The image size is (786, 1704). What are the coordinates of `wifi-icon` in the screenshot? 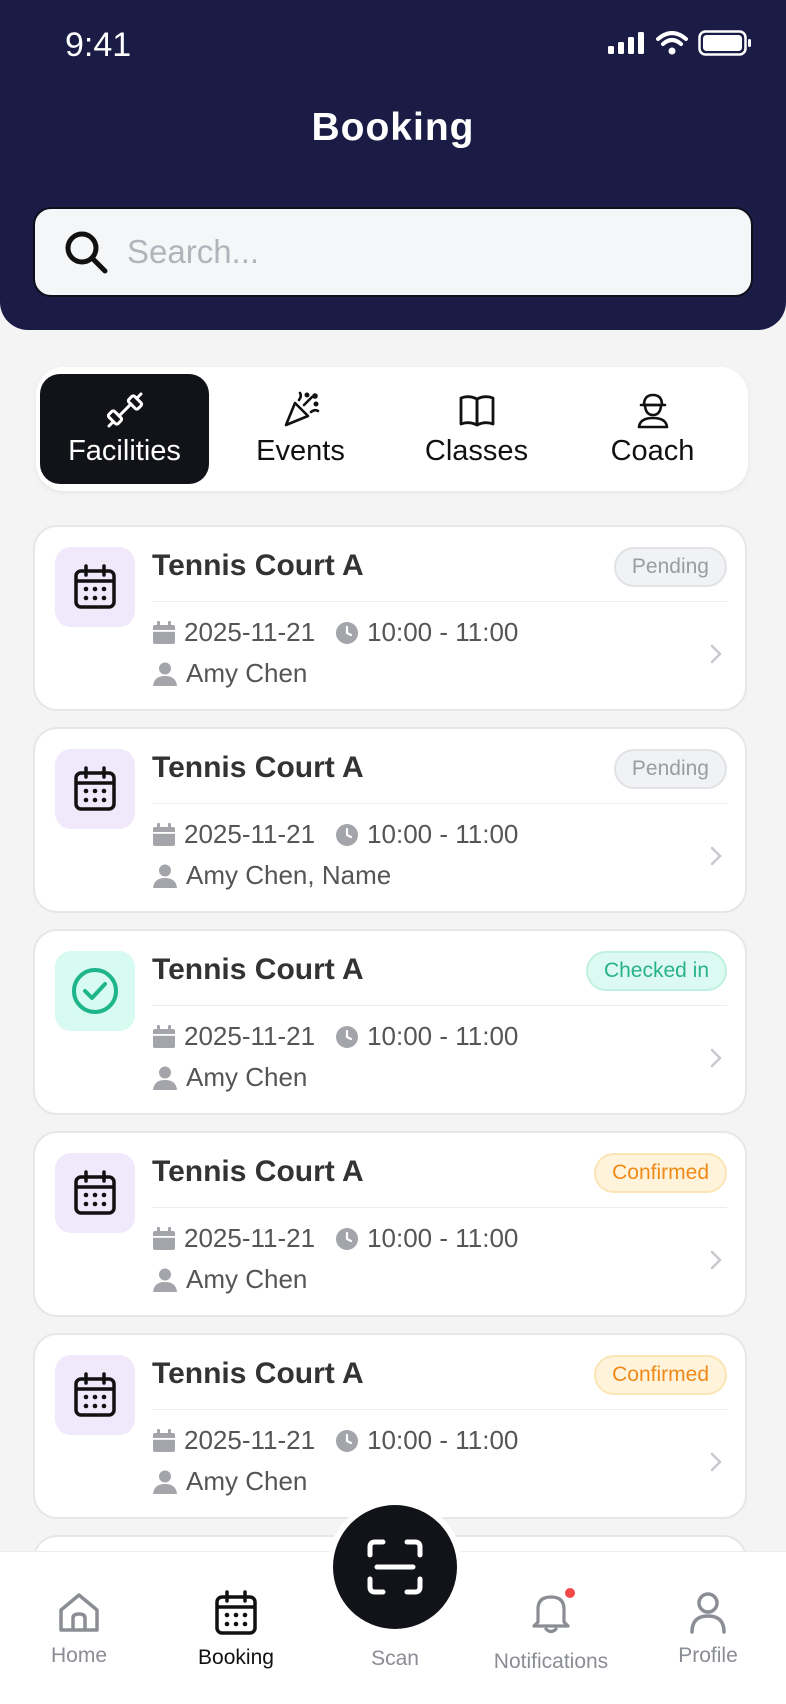 It's located at (672, 43).